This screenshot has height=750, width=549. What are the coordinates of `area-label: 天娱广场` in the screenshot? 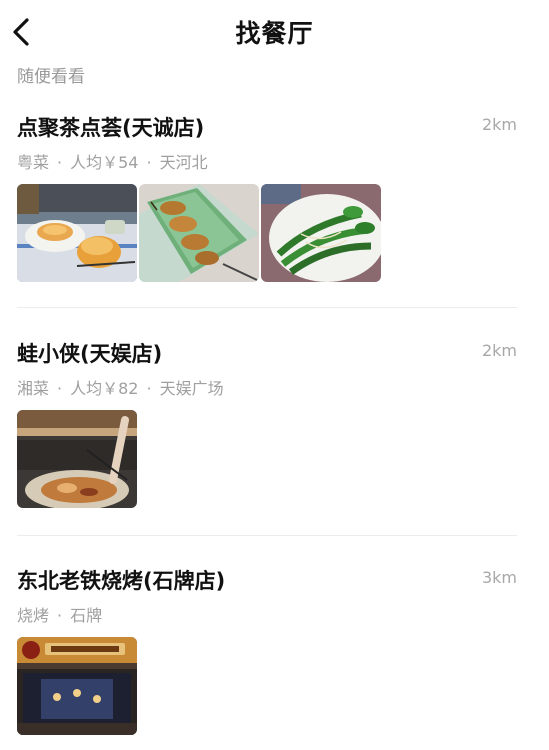 It's located at (191, 388).